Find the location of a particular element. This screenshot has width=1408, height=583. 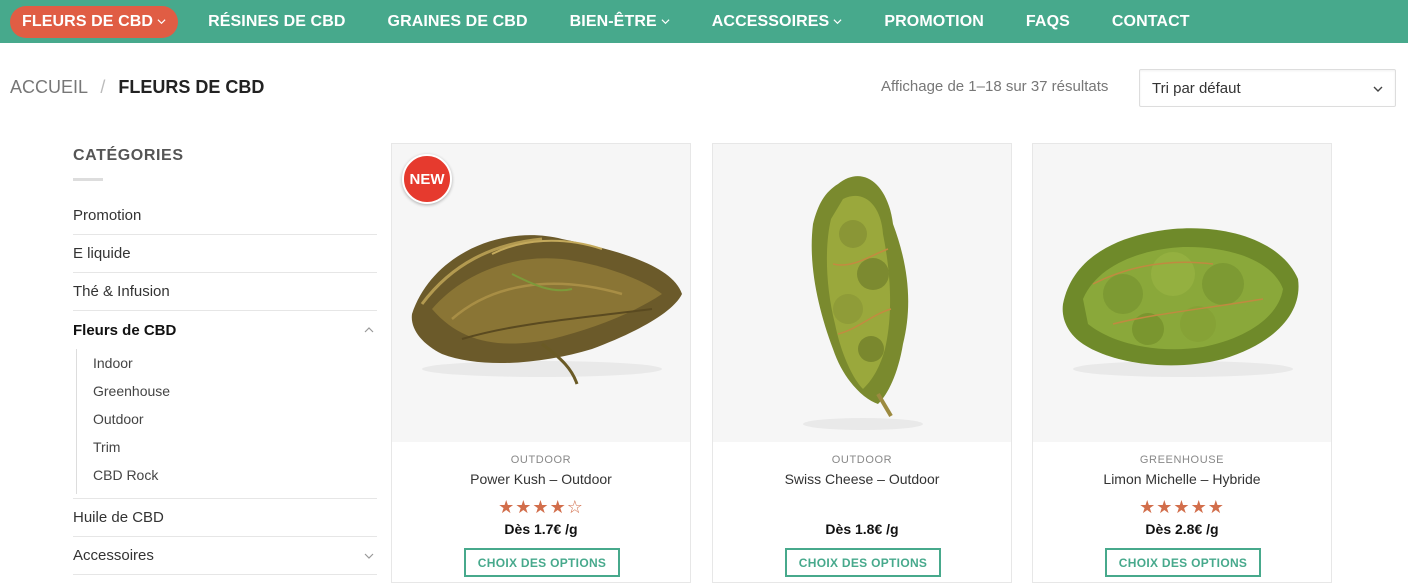

nav-item-label: FAQS is located at coordinates (1047, 21).